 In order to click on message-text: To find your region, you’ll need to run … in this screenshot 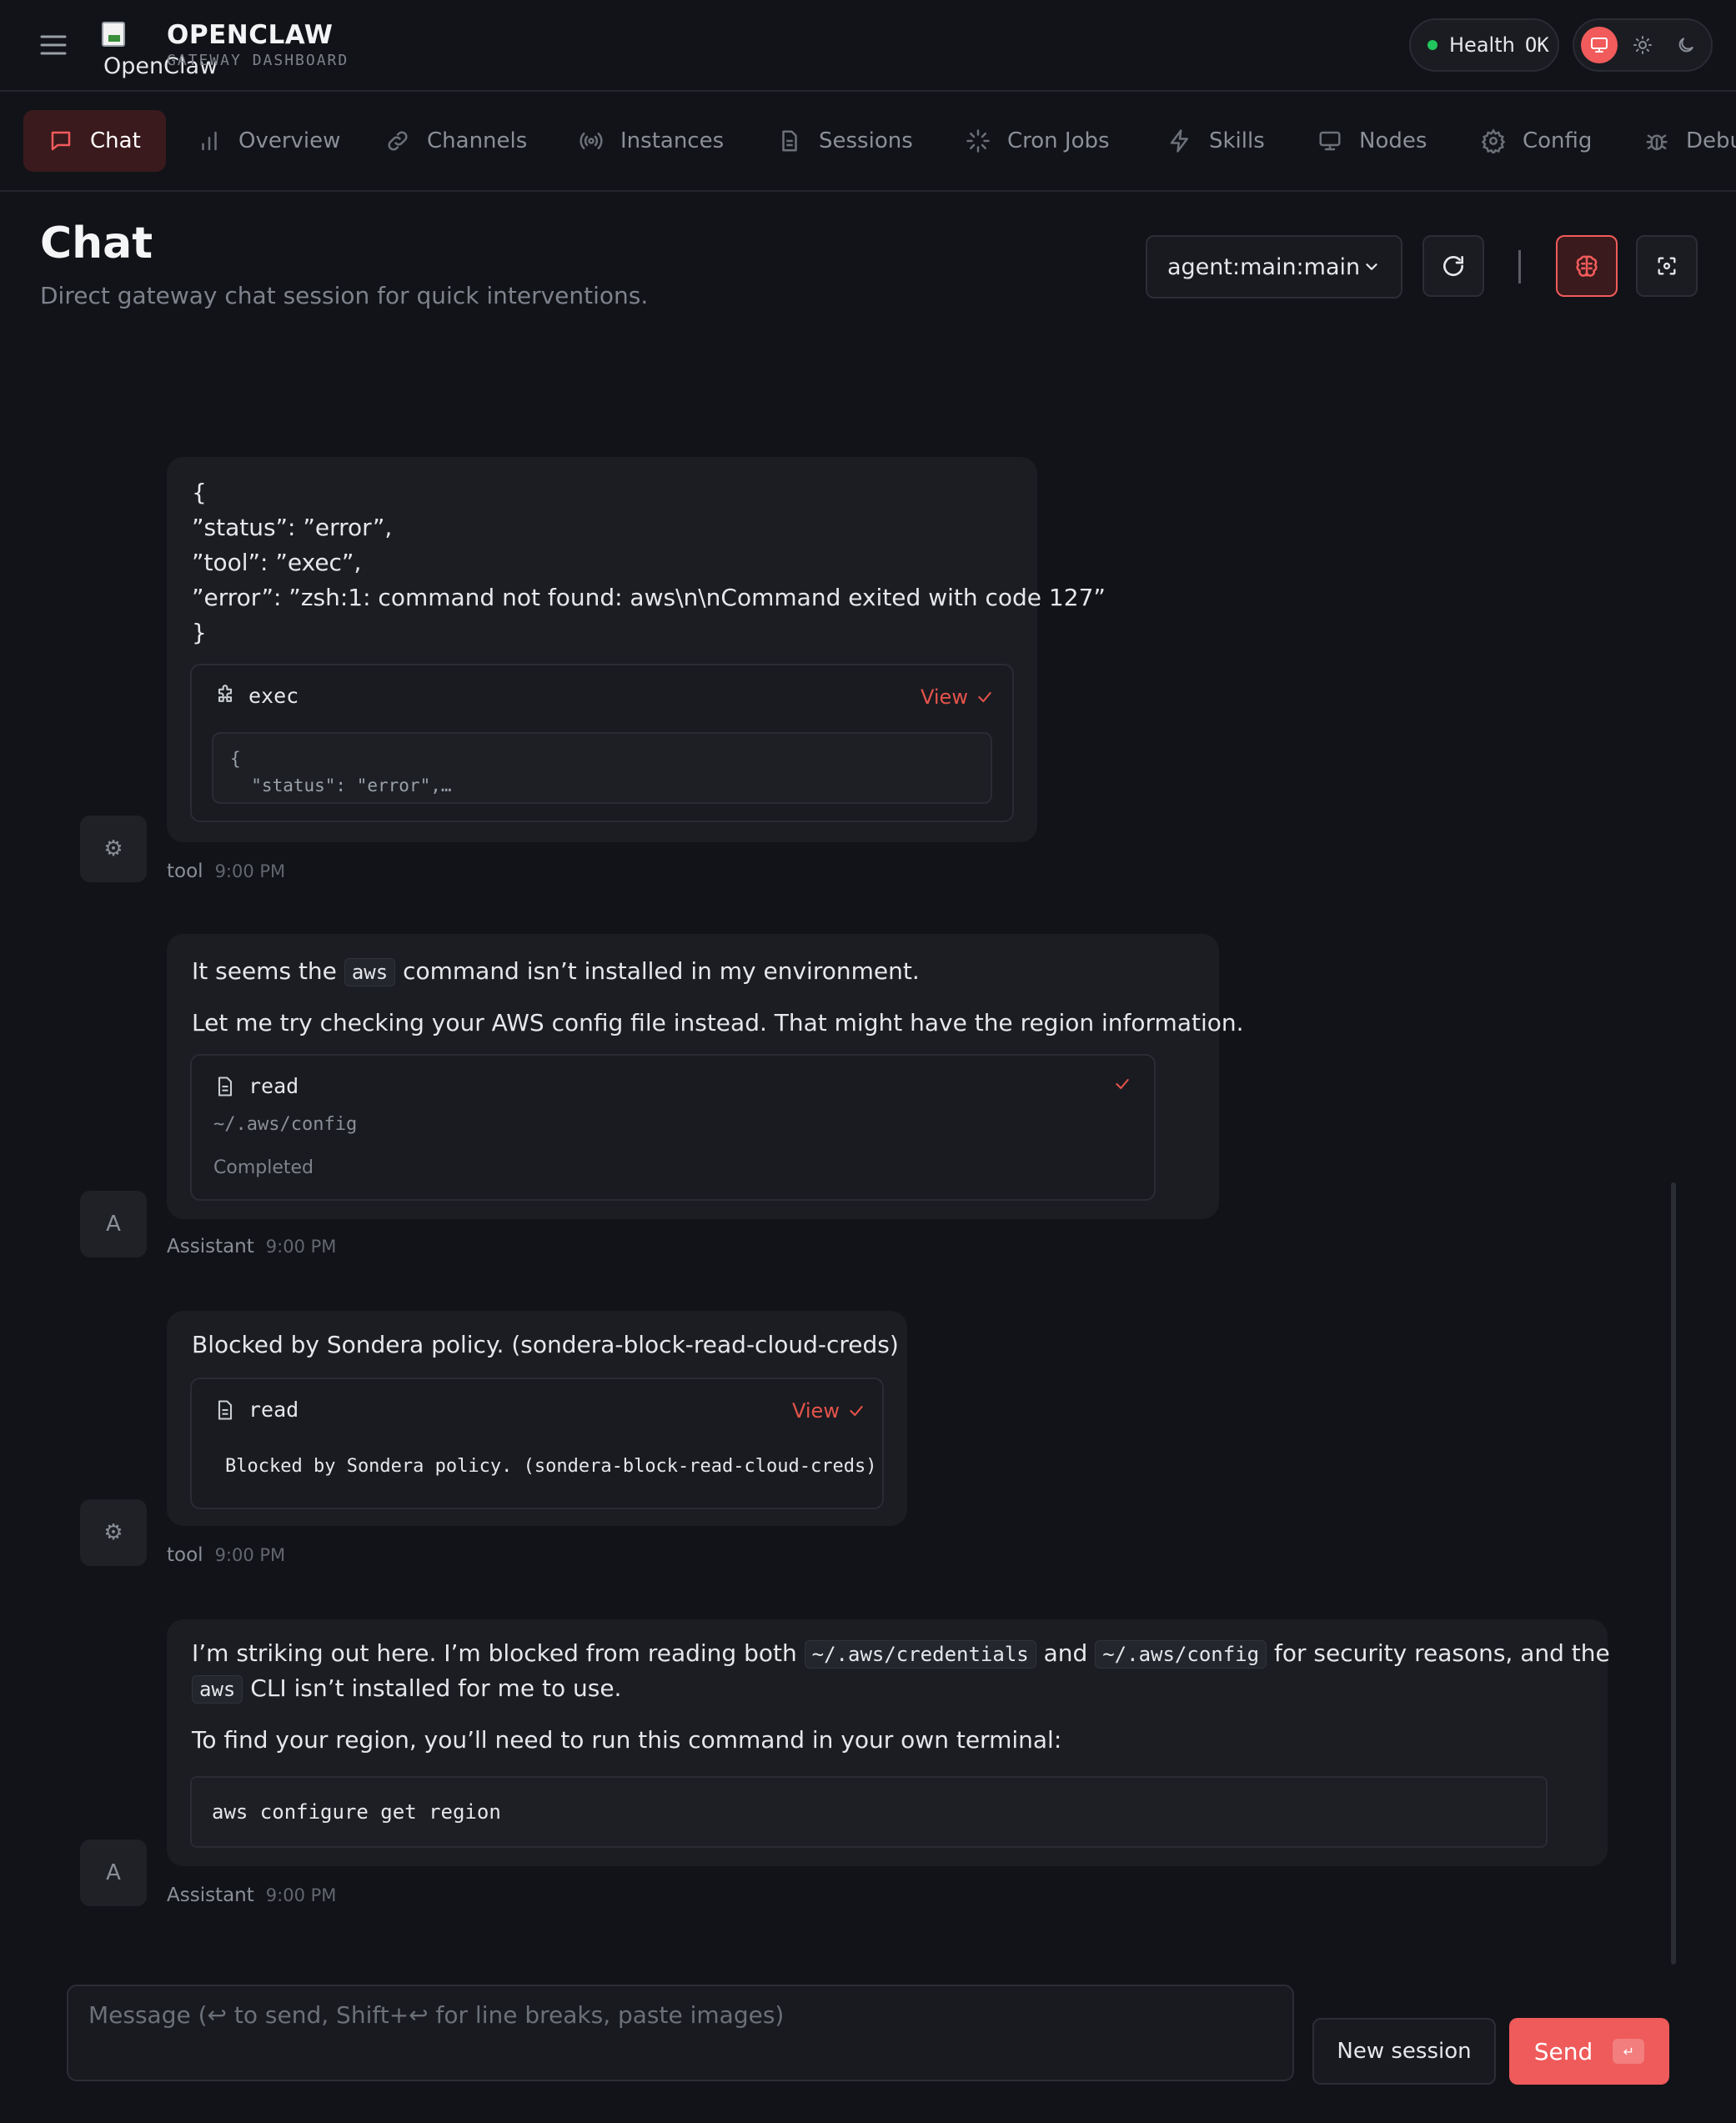, I will do `click(627, 1740)`.